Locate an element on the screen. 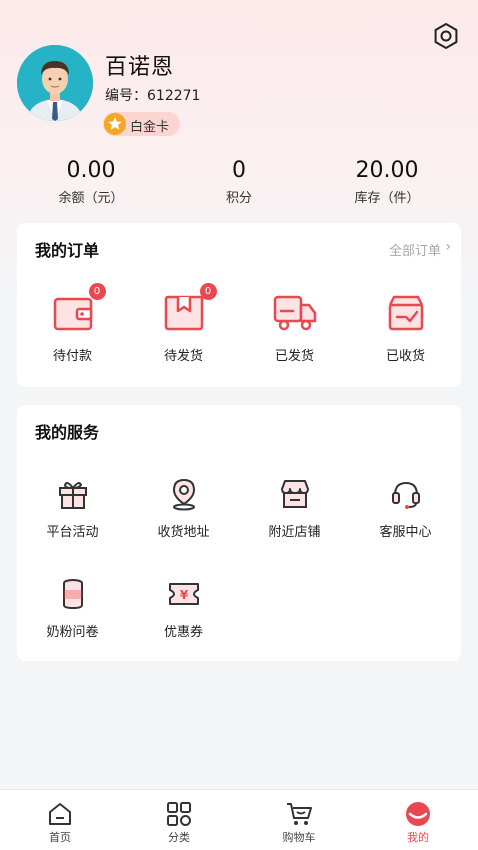 The height and width of the screenshot is (850, 478). service-label: 收货地址 is located at coordinates (183, 532).